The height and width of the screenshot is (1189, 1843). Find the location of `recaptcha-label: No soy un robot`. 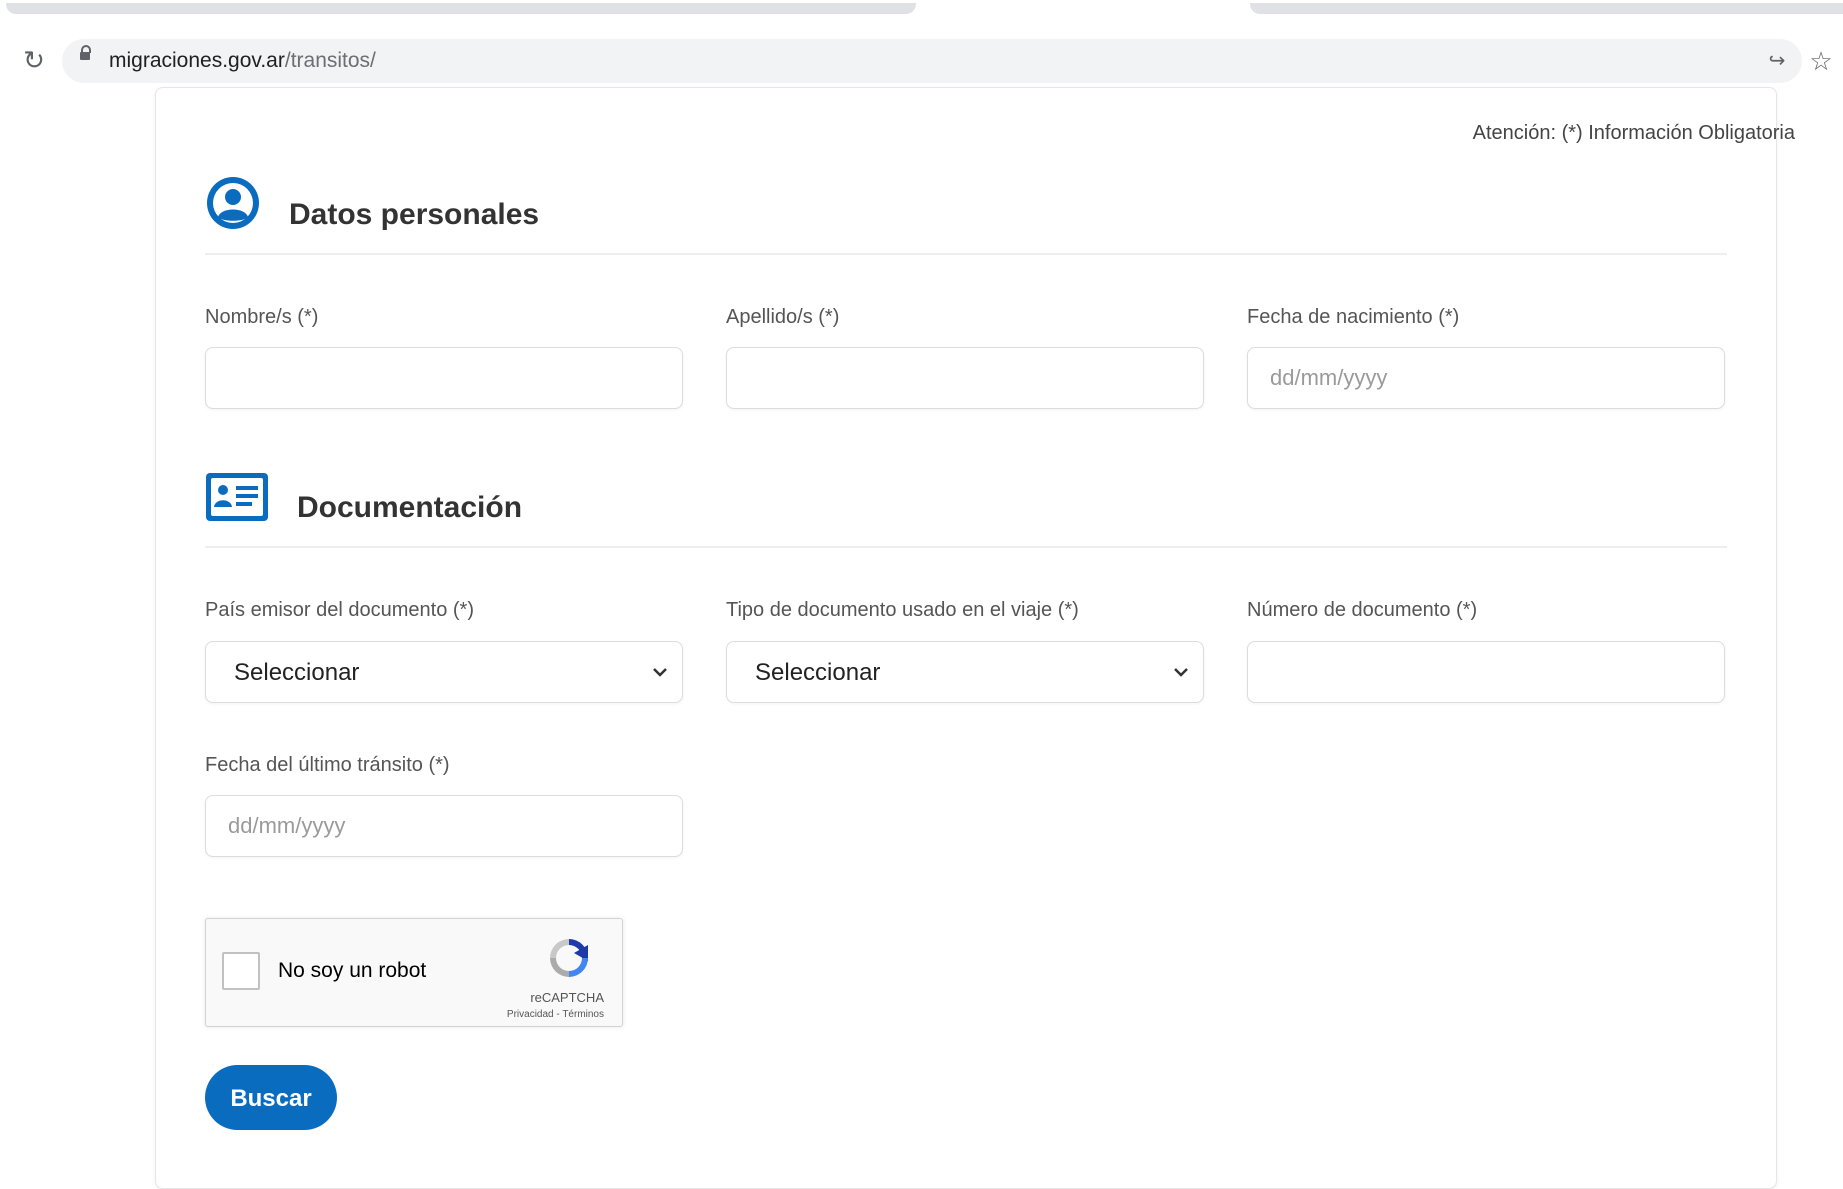

recaptcha-label: No soy un robot is located at coordinates (352, 970).